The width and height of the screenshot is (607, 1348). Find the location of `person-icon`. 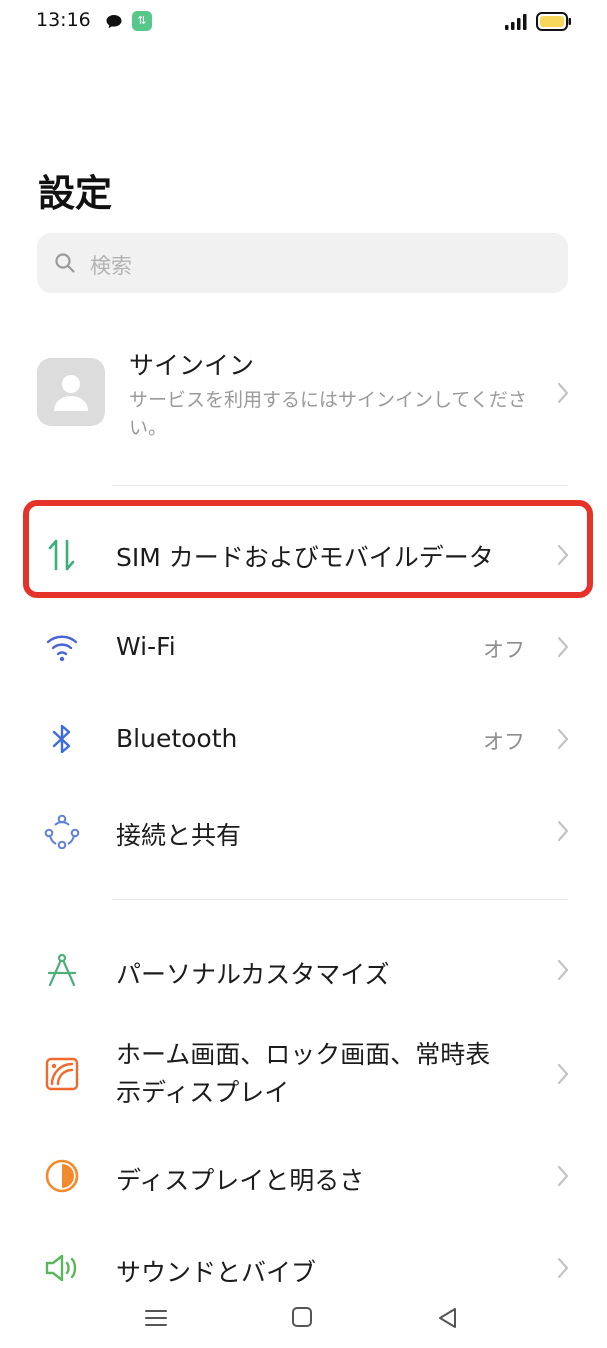

person-icon is located at coordinates (71, 393).